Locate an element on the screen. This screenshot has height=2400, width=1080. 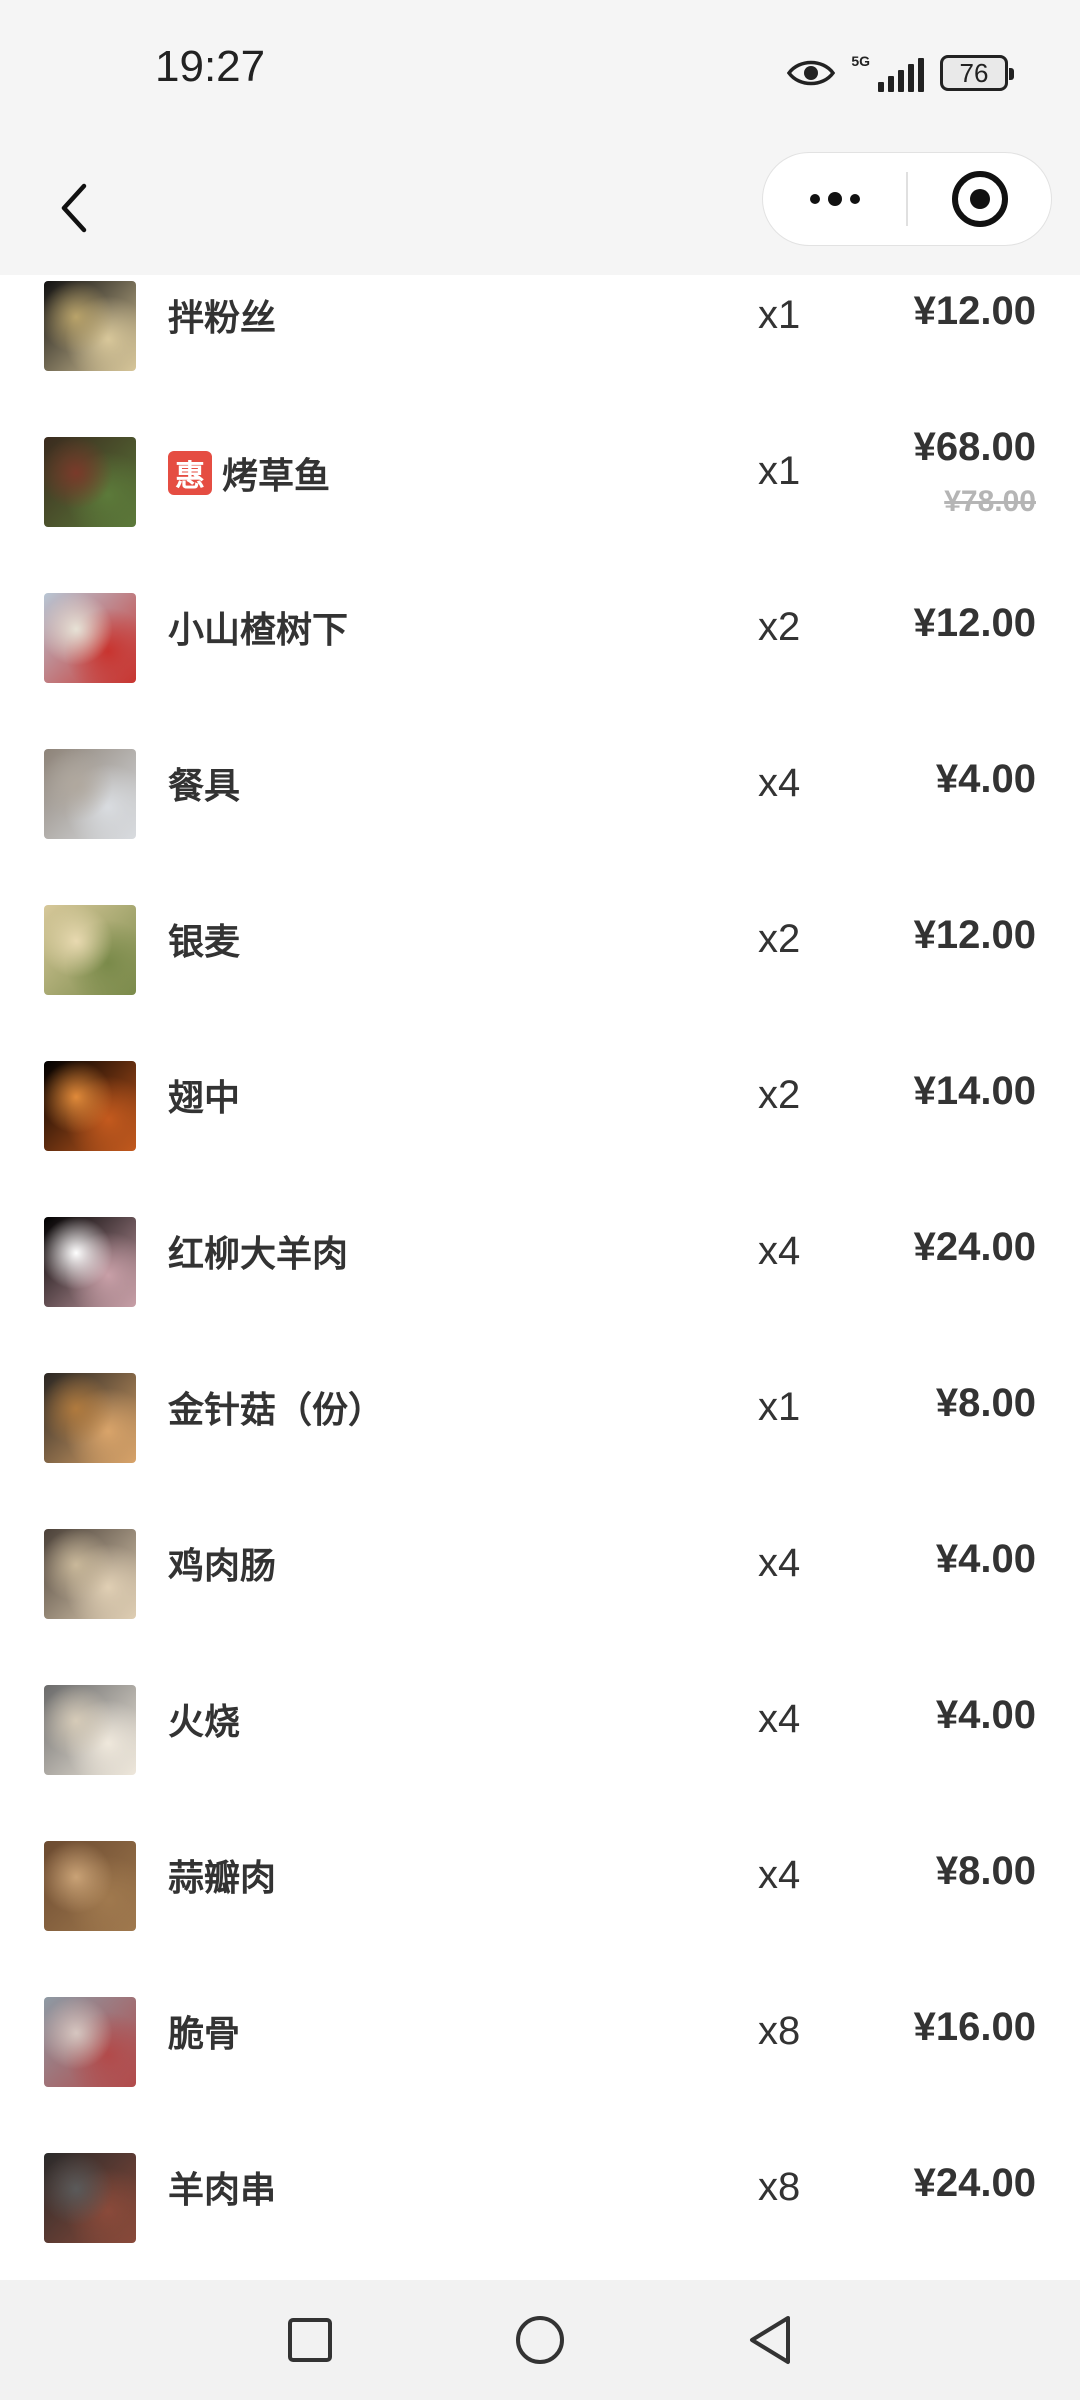
item-name-text: 小山楂树下 is located at coordinates (258, 629).